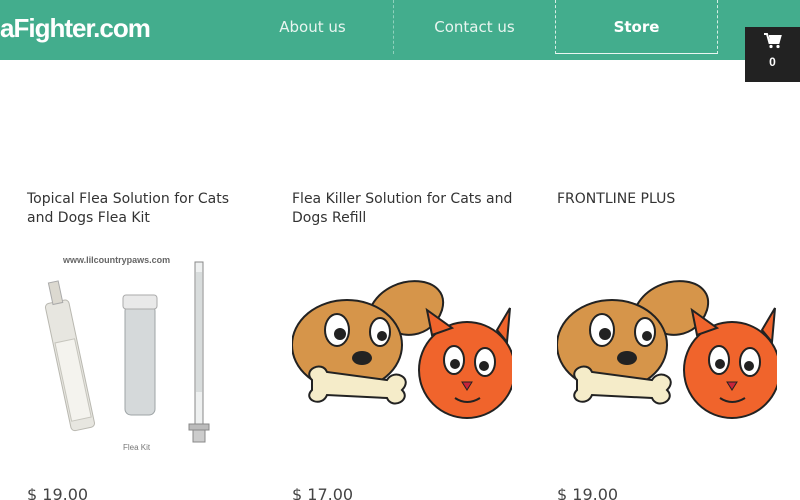 The height and width of the screenshot is (500, 800). What do you see at coordinates (636, 27) in the screenshot?
I see `nav-store: Store` at bounding box center [636, 27].